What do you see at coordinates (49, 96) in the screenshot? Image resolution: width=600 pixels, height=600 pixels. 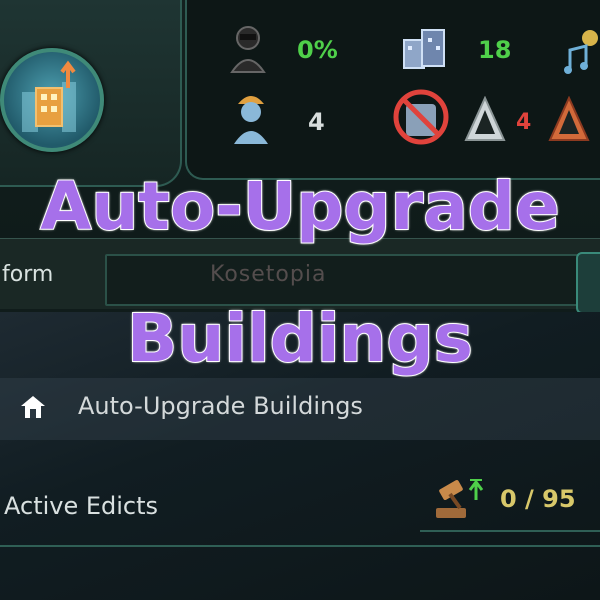 I see `city-buildings-icon` at bounding box center [49, 96].